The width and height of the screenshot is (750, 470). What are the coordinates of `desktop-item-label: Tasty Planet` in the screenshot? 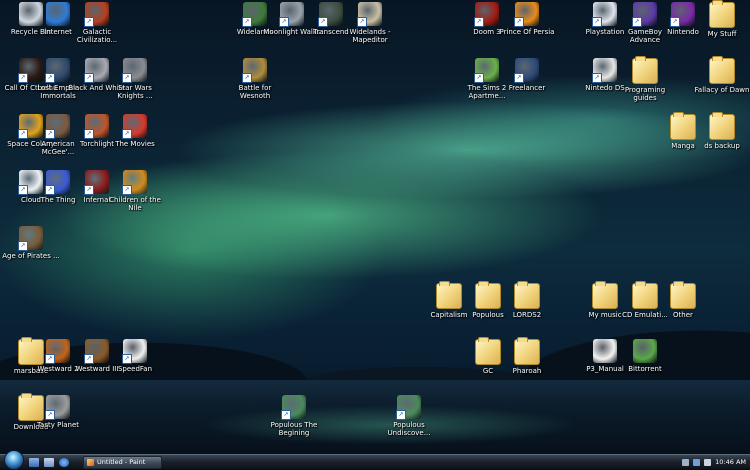 It's located at (58, 425).